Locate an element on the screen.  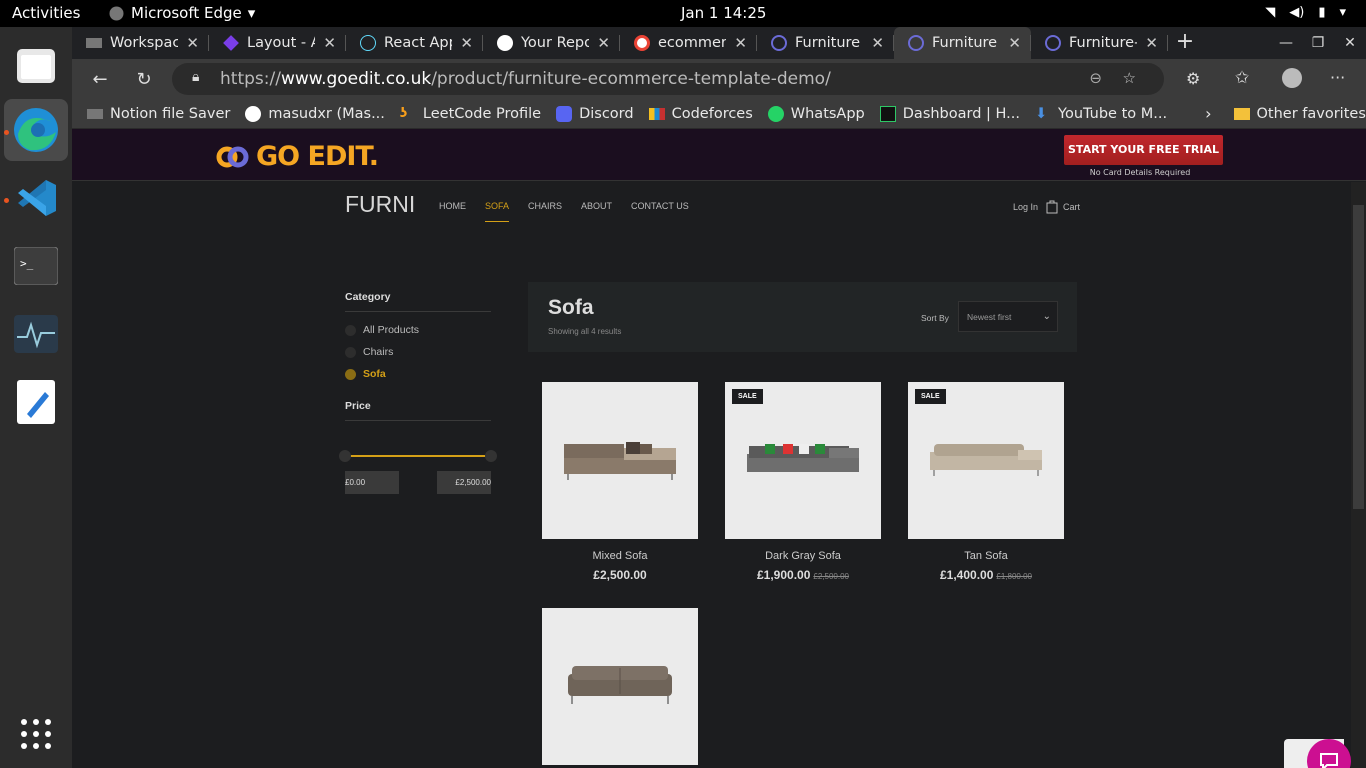
product-price: £1,400.00 £1,800.00 is located at coordinates (986, 575).